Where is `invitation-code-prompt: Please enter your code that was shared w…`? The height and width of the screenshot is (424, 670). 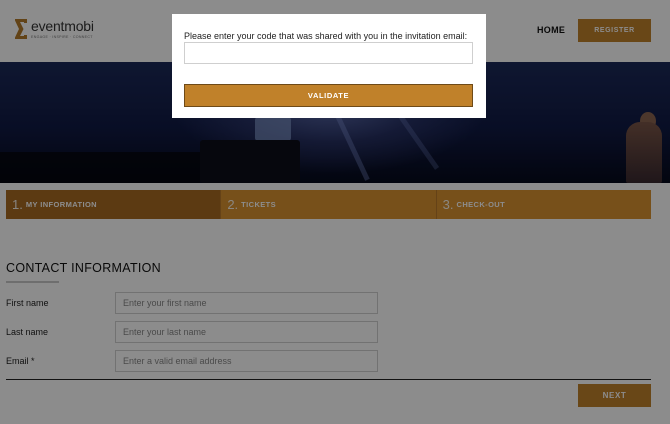
invitation-code-prompt: Please enter your code that was shared w… is located at coordinates (326, 36).